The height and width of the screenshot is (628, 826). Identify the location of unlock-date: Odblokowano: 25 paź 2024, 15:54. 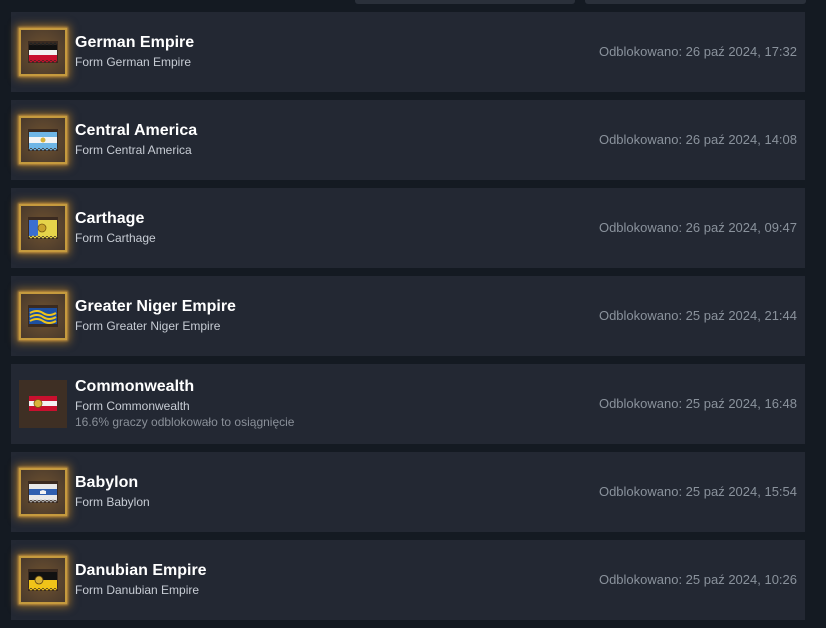
(697, 491).